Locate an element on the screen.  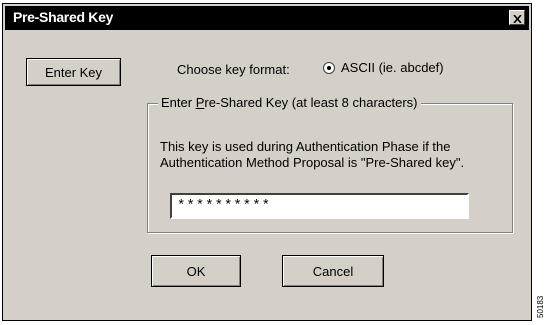
key-format-label: Choose key format: is located at coordinates (233, 69).